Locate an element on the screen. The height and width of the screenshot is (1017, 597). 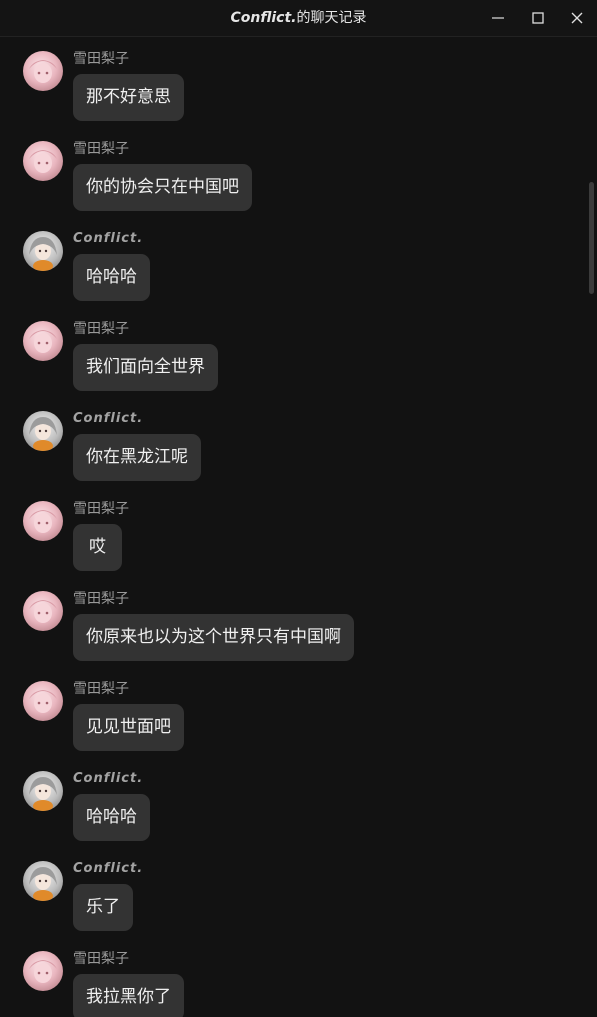
message-item: 雪田梨子 我们面向全世界 is located at coordinates (292, 366).